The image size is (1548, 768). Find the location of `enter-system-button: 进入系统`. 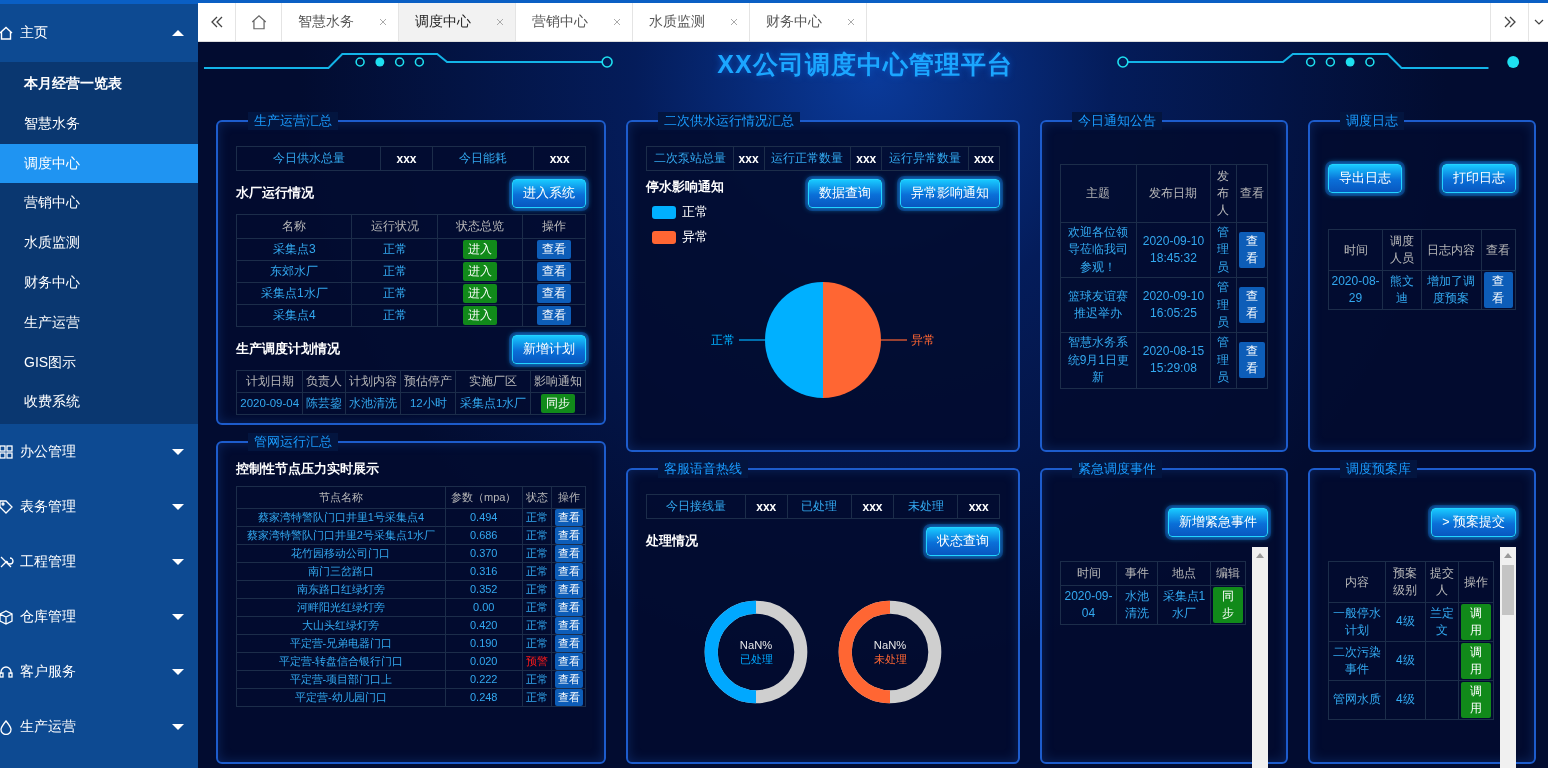

enter-system-button: 进入系统 is located at coordinates (549, 193).